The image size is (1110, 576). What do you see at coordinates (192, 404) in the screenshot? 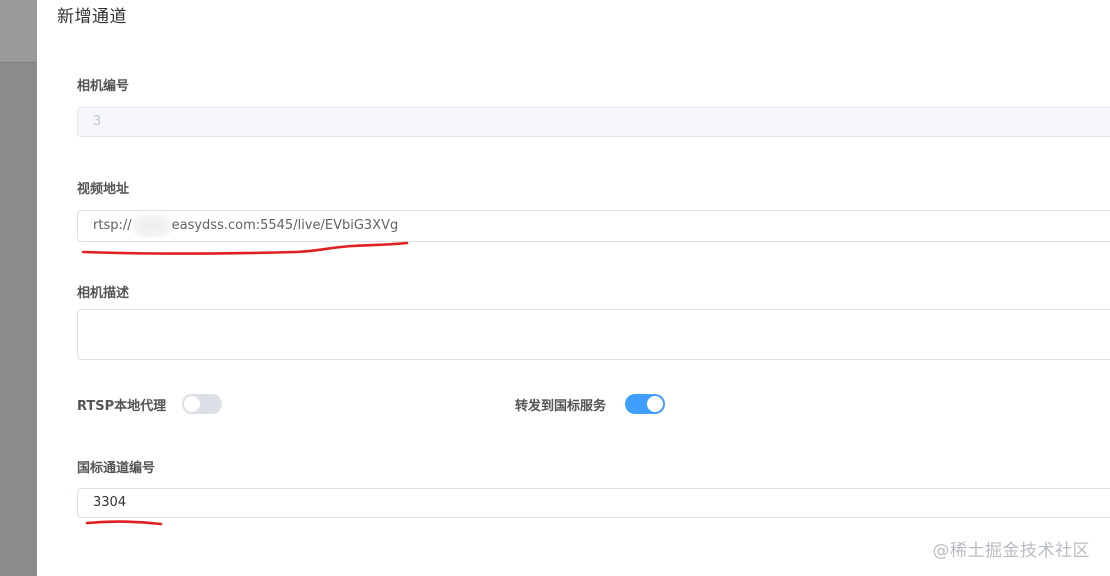
I see `rtsp-proxy-switch-knob` at bounding box center [192, 404].